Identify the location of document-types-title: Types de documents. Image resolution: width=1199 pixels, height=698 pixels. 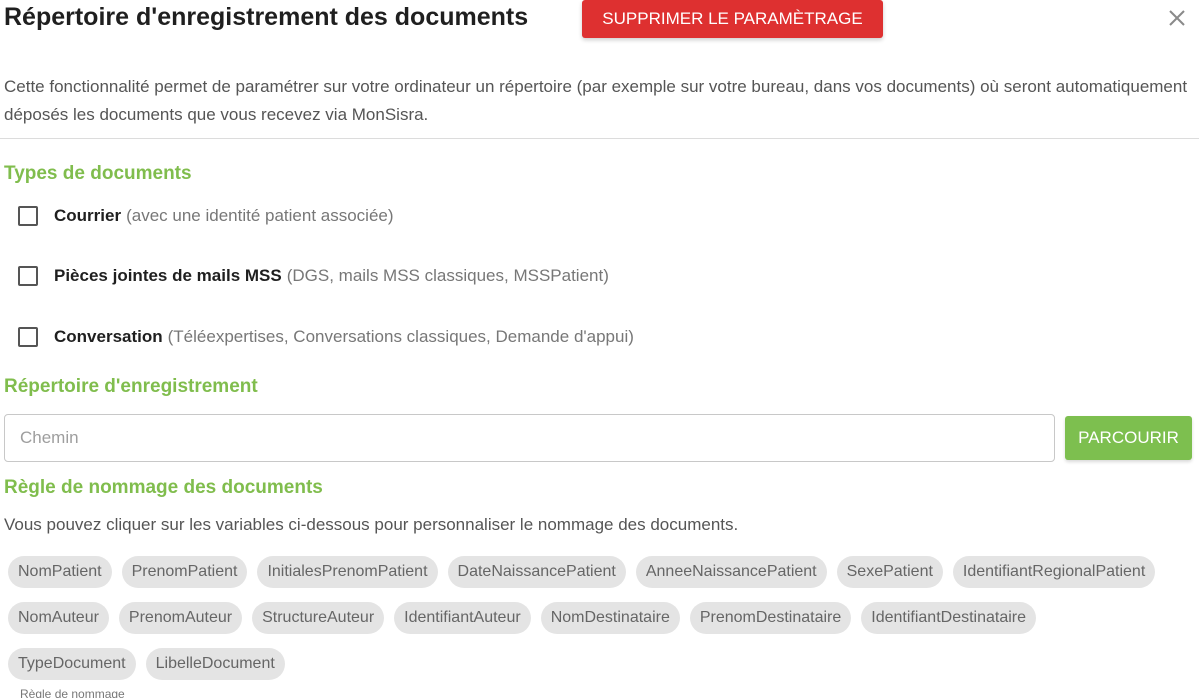
(98, 173).